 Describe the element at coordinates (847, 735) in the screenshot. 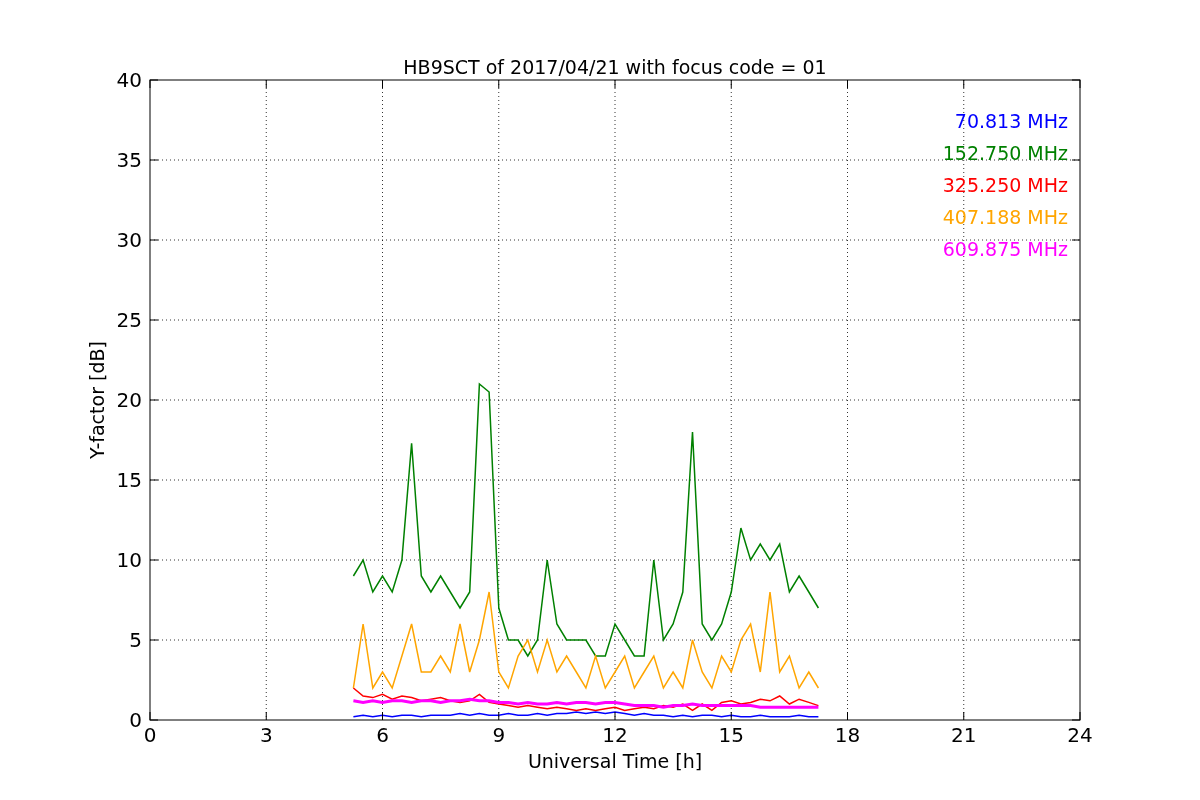

I see `x-tick-label: 18` at that location.